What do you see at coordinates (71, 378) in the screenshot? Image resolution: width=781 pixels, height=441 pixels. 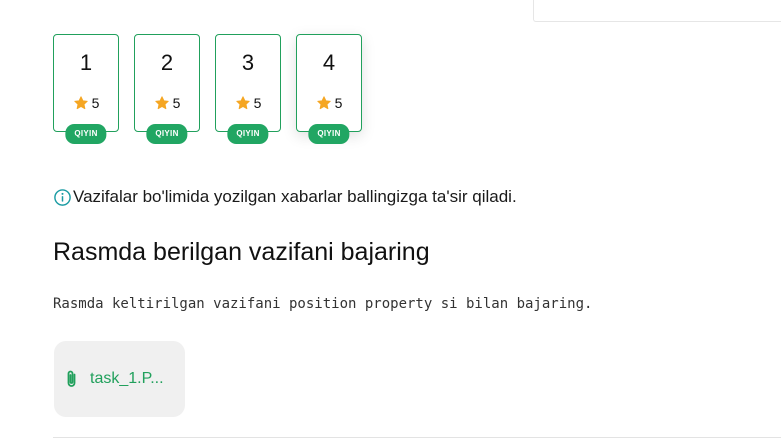 I see `paperclip-icon` at bounding box center [71, 378].